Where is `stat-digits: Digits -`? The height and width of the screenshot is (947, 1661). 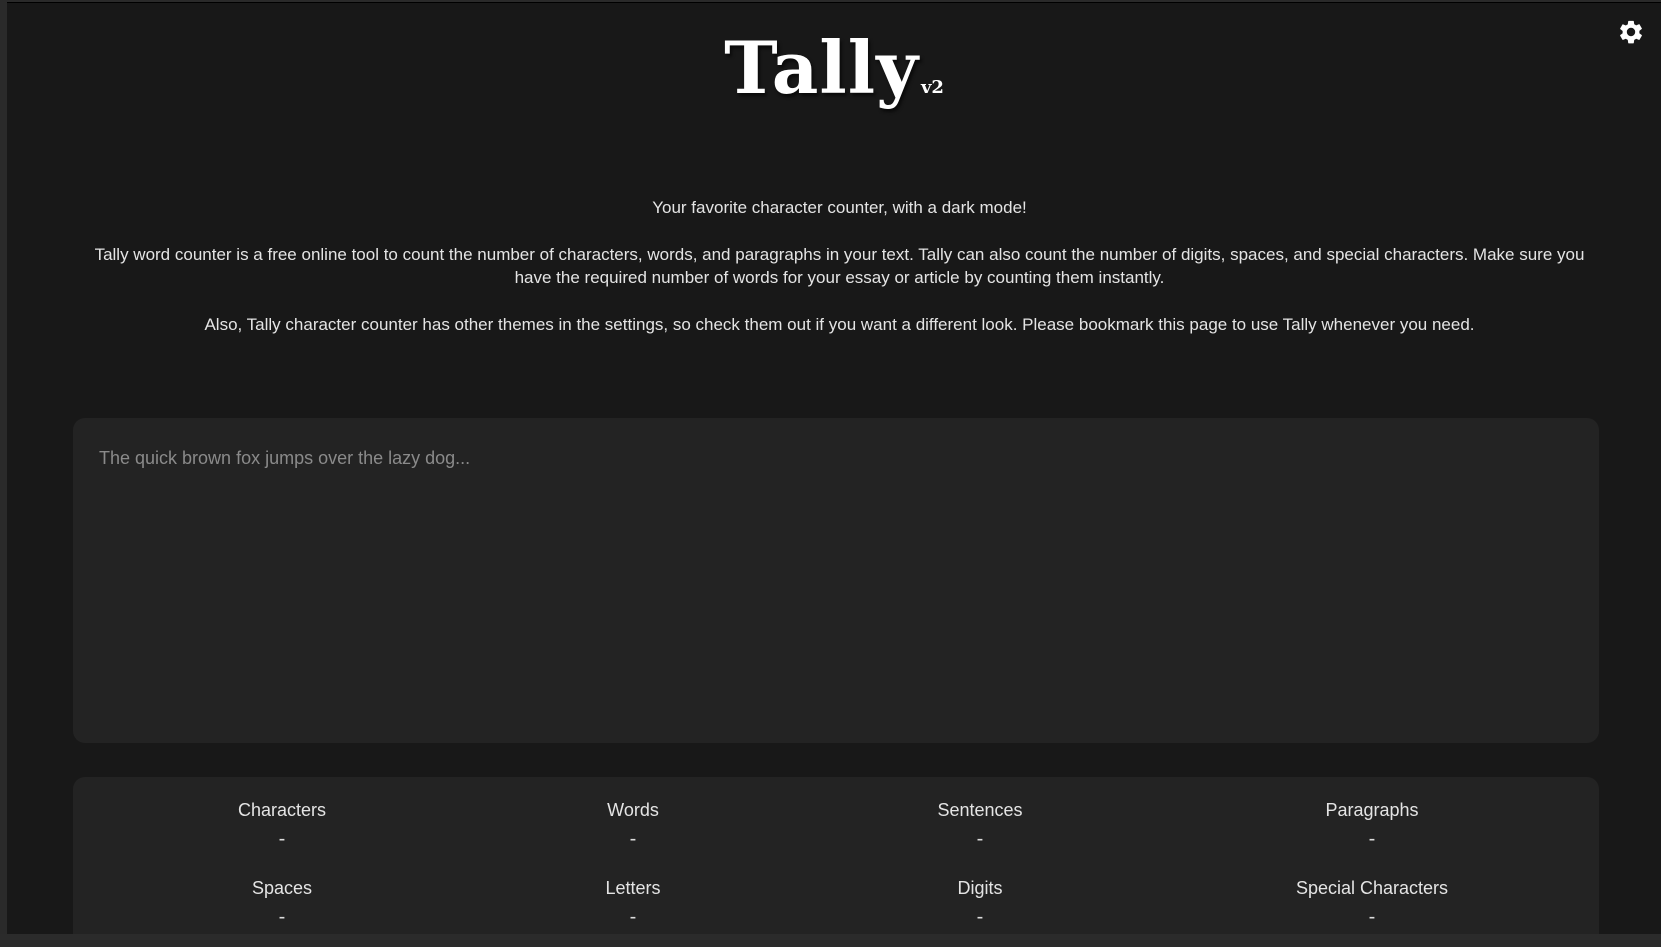 stat-digits: Digits - is located at coordinates (980, 903).